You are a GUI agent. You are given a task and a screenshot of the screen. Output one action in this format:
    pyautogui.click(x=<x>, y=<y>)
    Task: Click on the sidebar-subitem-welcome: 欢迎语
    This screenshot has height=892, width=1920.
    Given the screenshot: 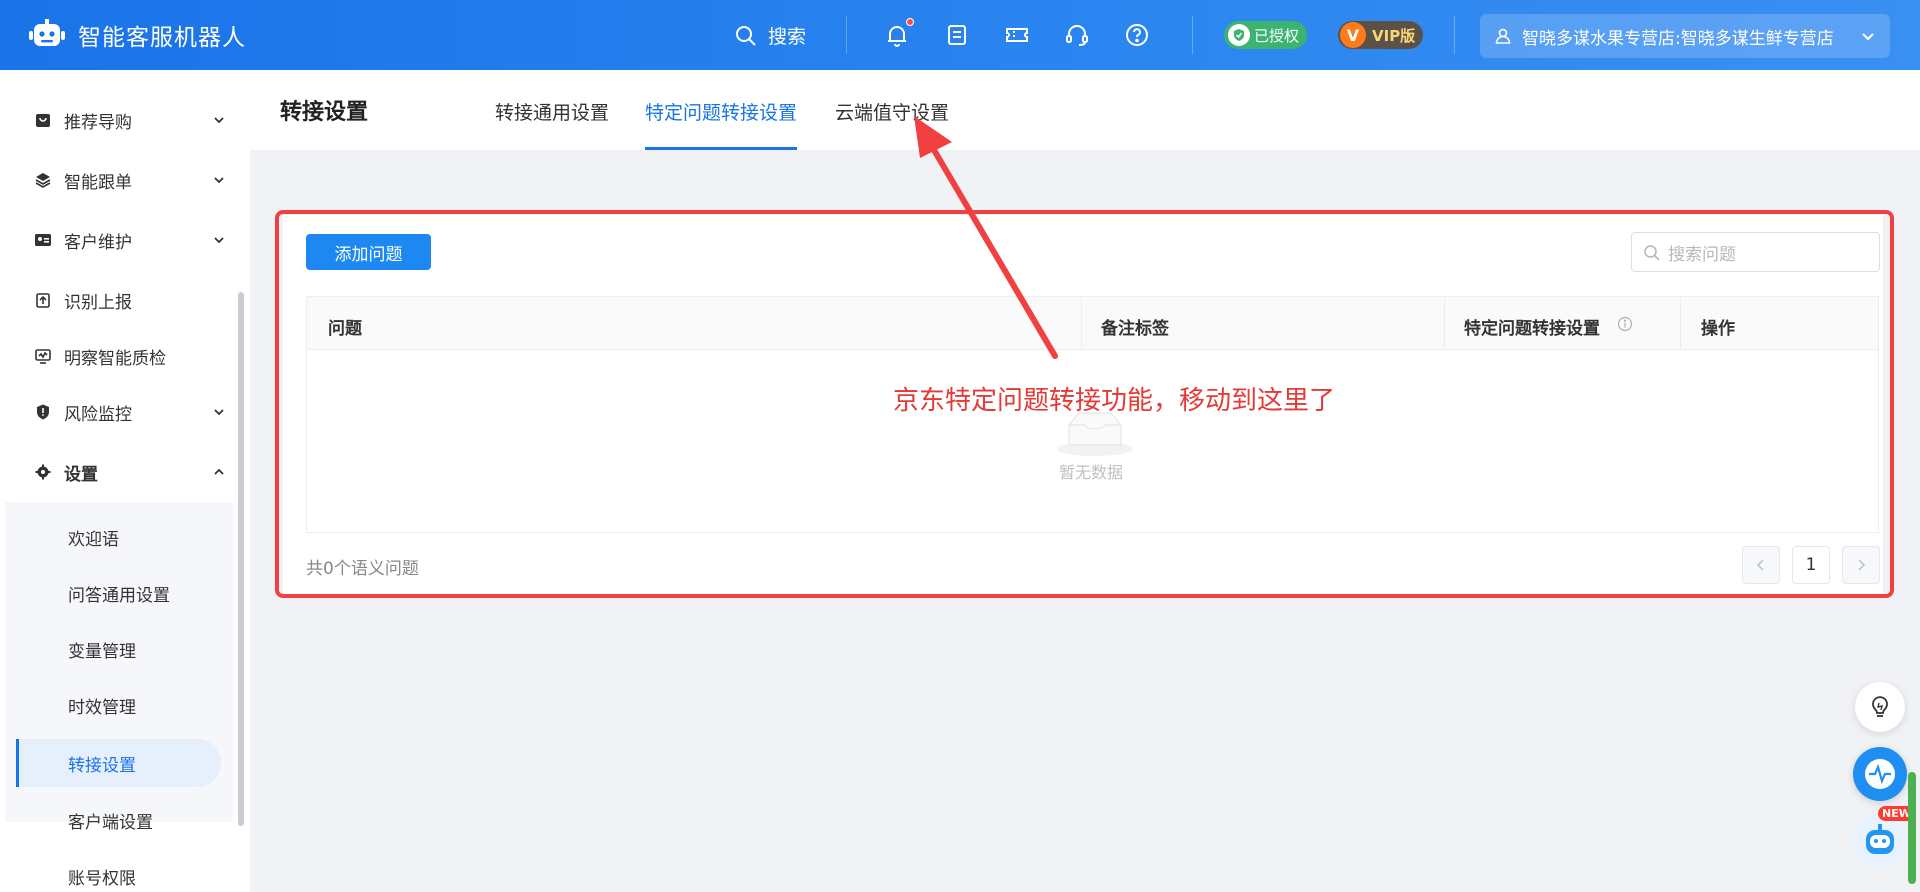 What is the action you would take?
    pyautogui.click(x=118, y=537)
    